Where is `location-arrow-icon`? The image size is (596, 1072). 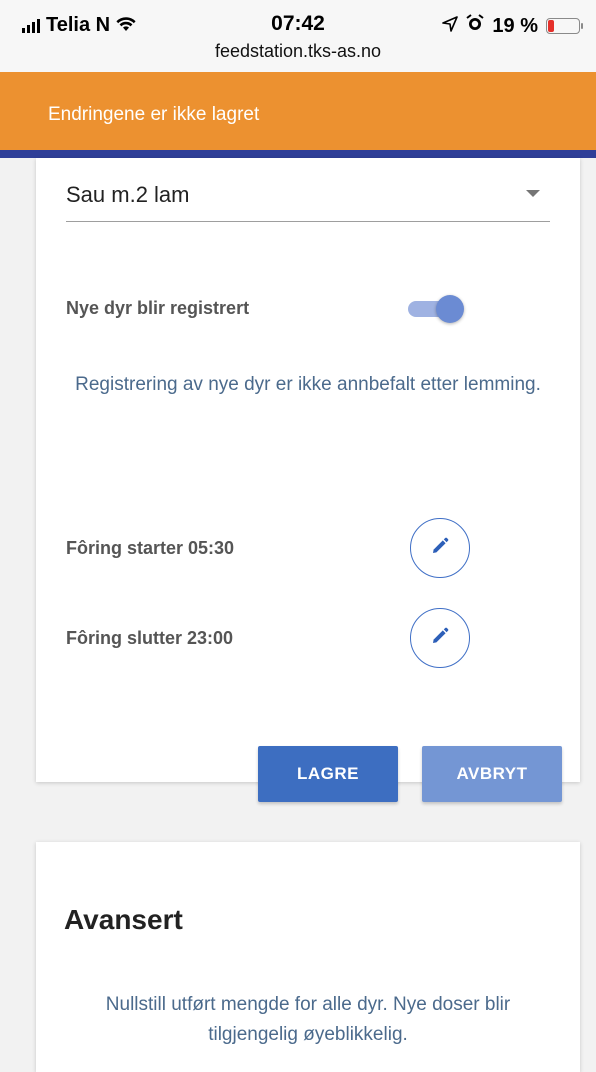
location-arrow-icon is located at coordinates (450, 26).